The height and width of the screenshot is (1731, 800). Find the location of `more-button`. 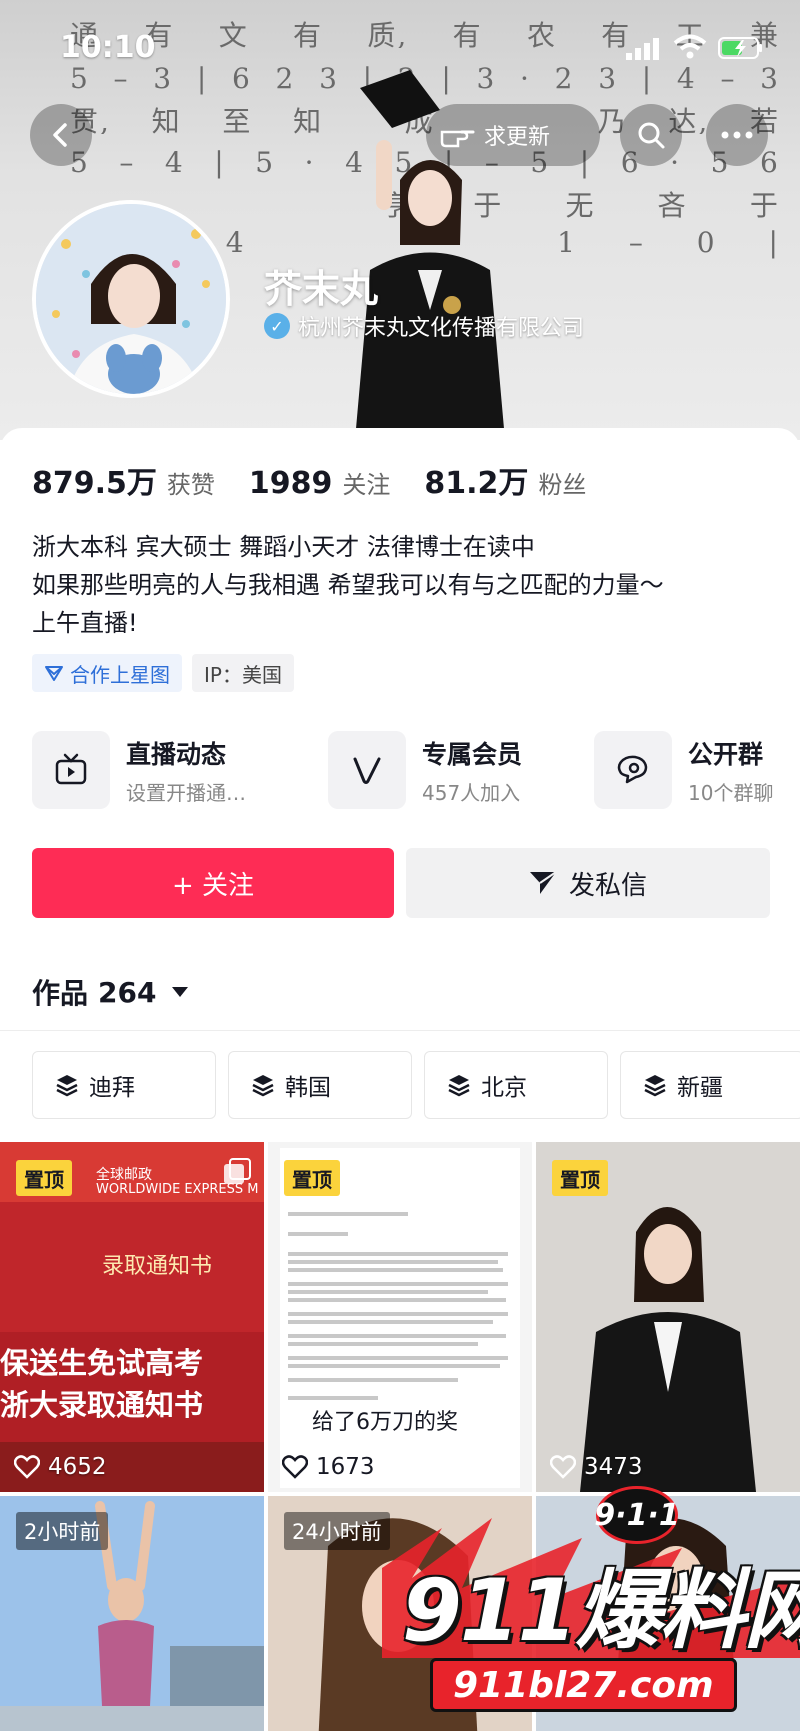

more-button is located at coordinates (737, 135).